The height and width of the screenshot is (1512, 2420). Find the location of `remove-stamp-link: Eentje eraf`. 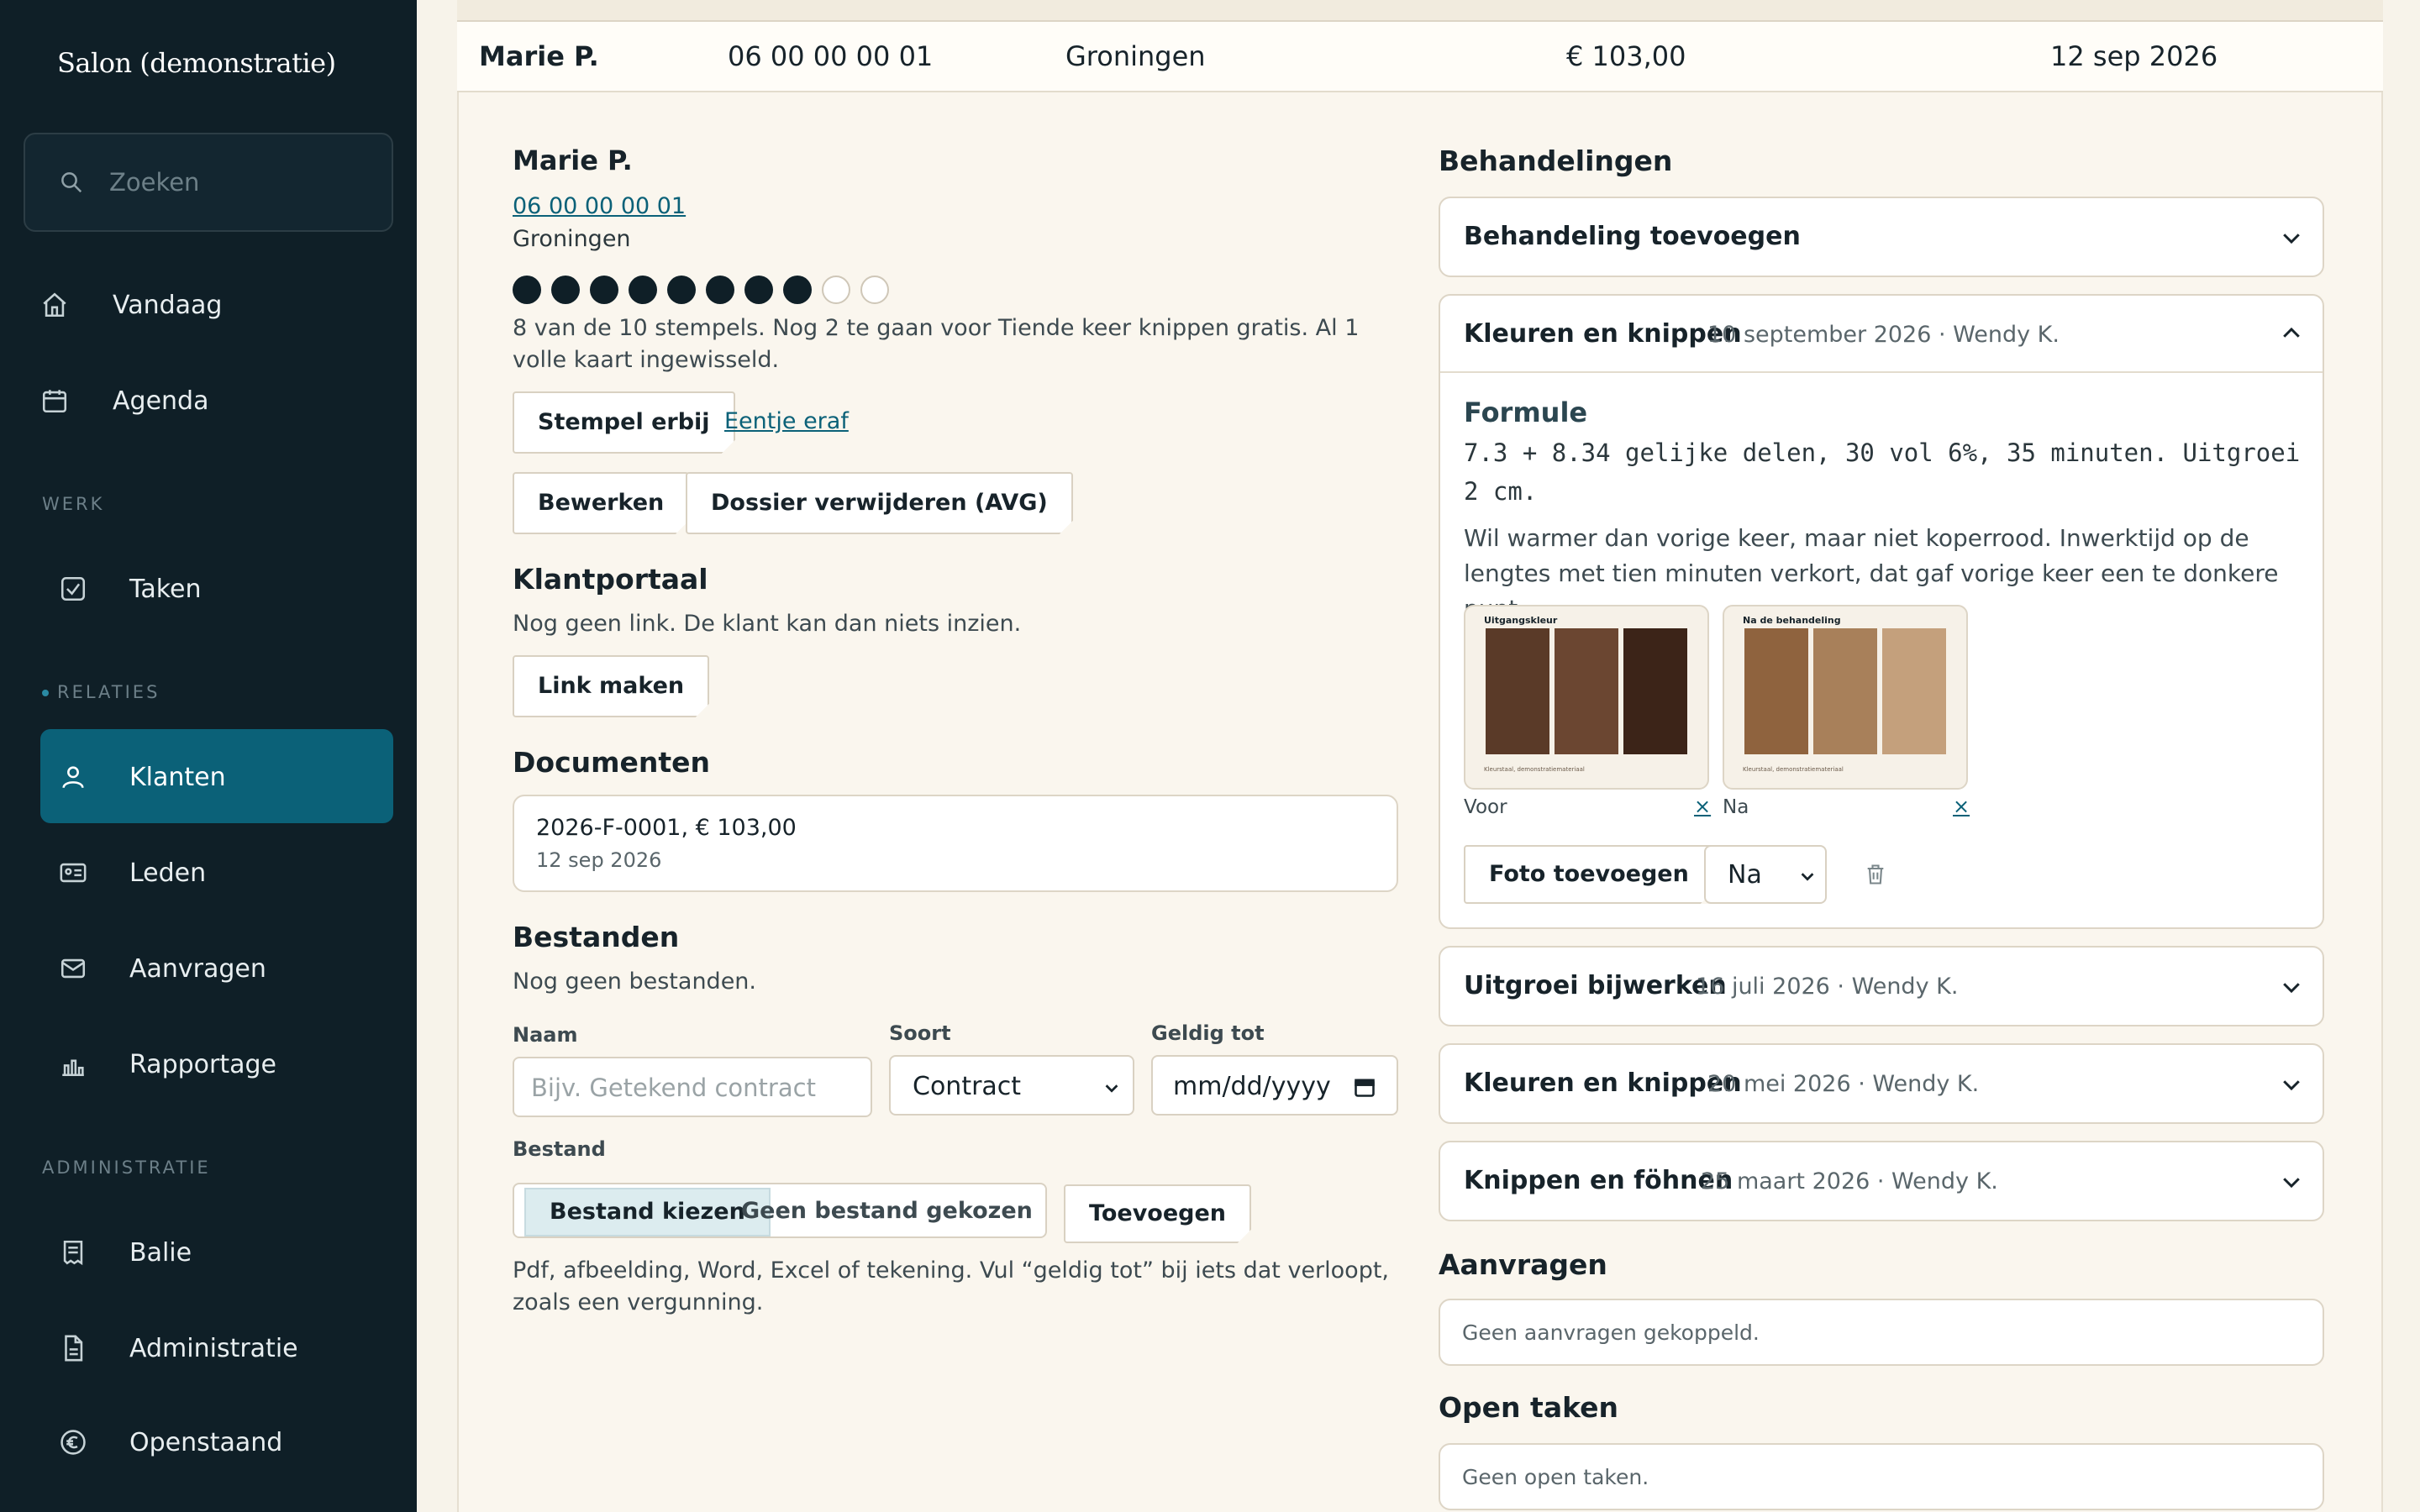

remove-stamp-link: Eentje eraf is located at coordinates (786, 421).